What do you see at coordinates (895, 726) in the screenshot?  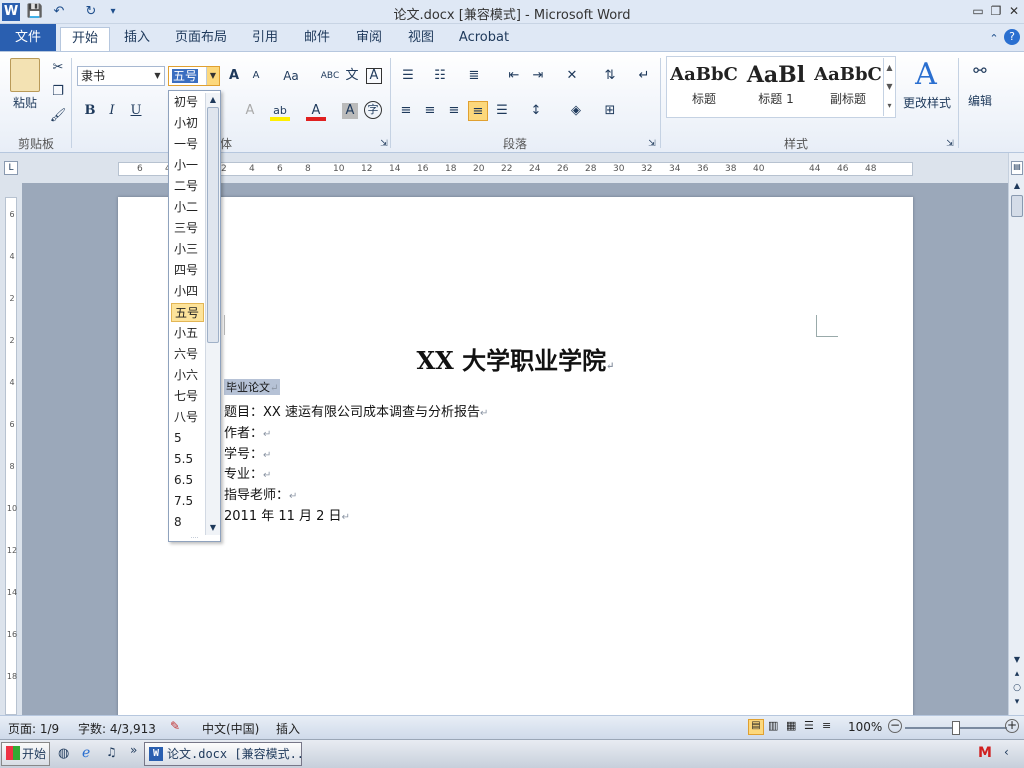 I see `zoom-out-icon: −` at bounding box center [895, 726].